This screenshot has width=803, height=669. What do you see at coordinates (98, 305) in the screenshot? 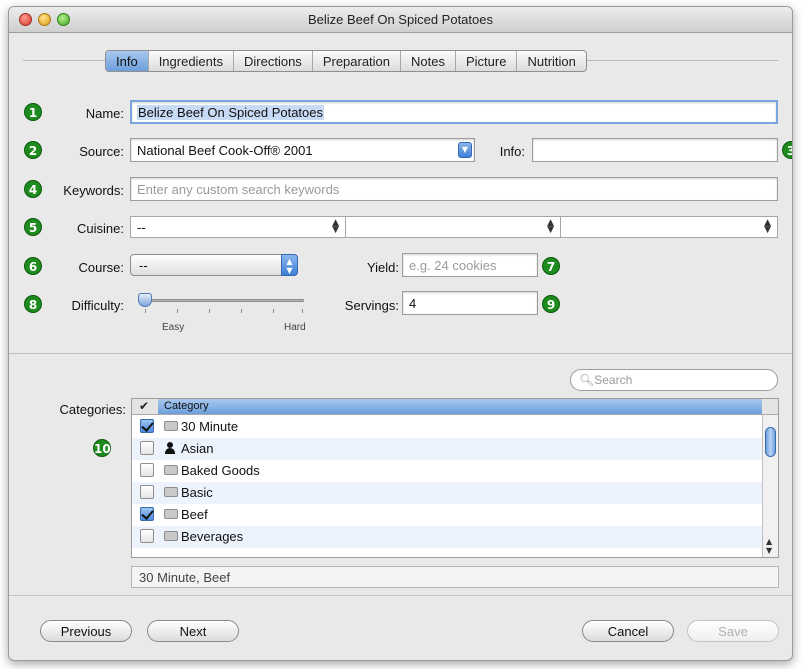
I see `difficulty-label: Difficulty:` at bounding box center [98, 305].